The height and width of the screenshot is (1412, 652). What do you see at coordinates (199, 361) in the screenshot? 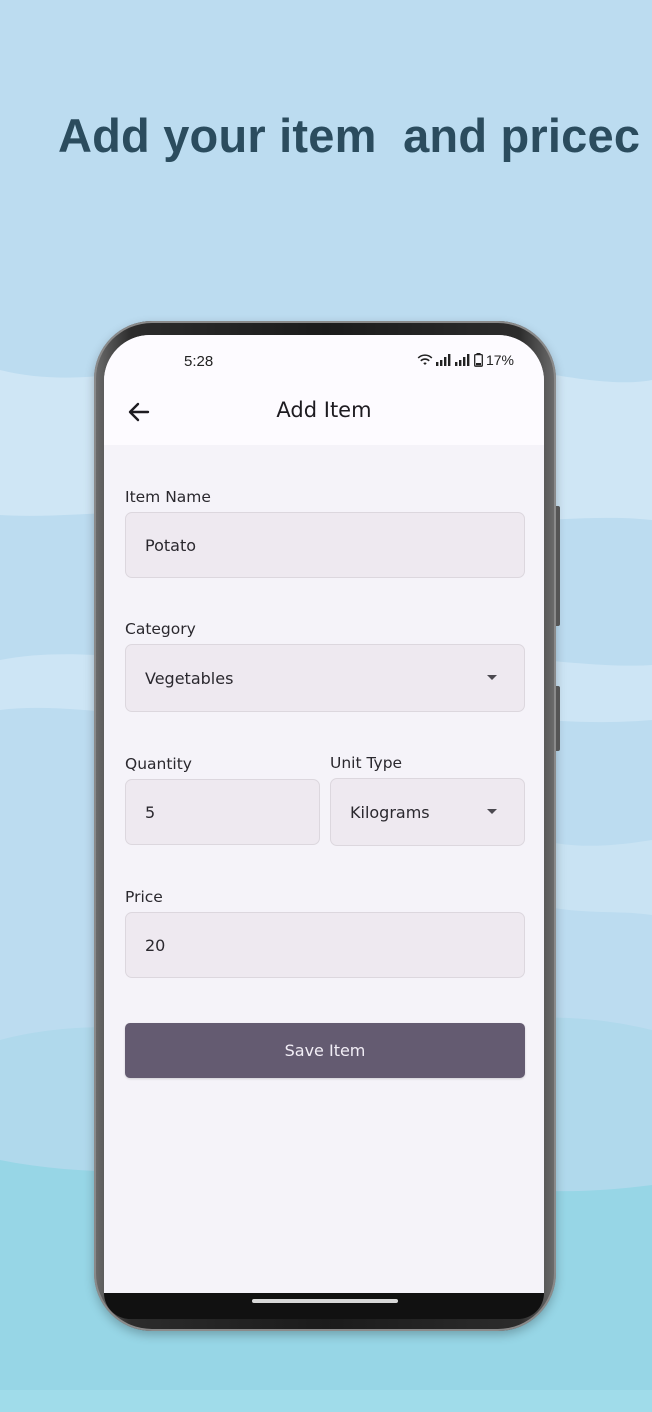
I see `status-time: 5:28` at bounding box center [199, 361].